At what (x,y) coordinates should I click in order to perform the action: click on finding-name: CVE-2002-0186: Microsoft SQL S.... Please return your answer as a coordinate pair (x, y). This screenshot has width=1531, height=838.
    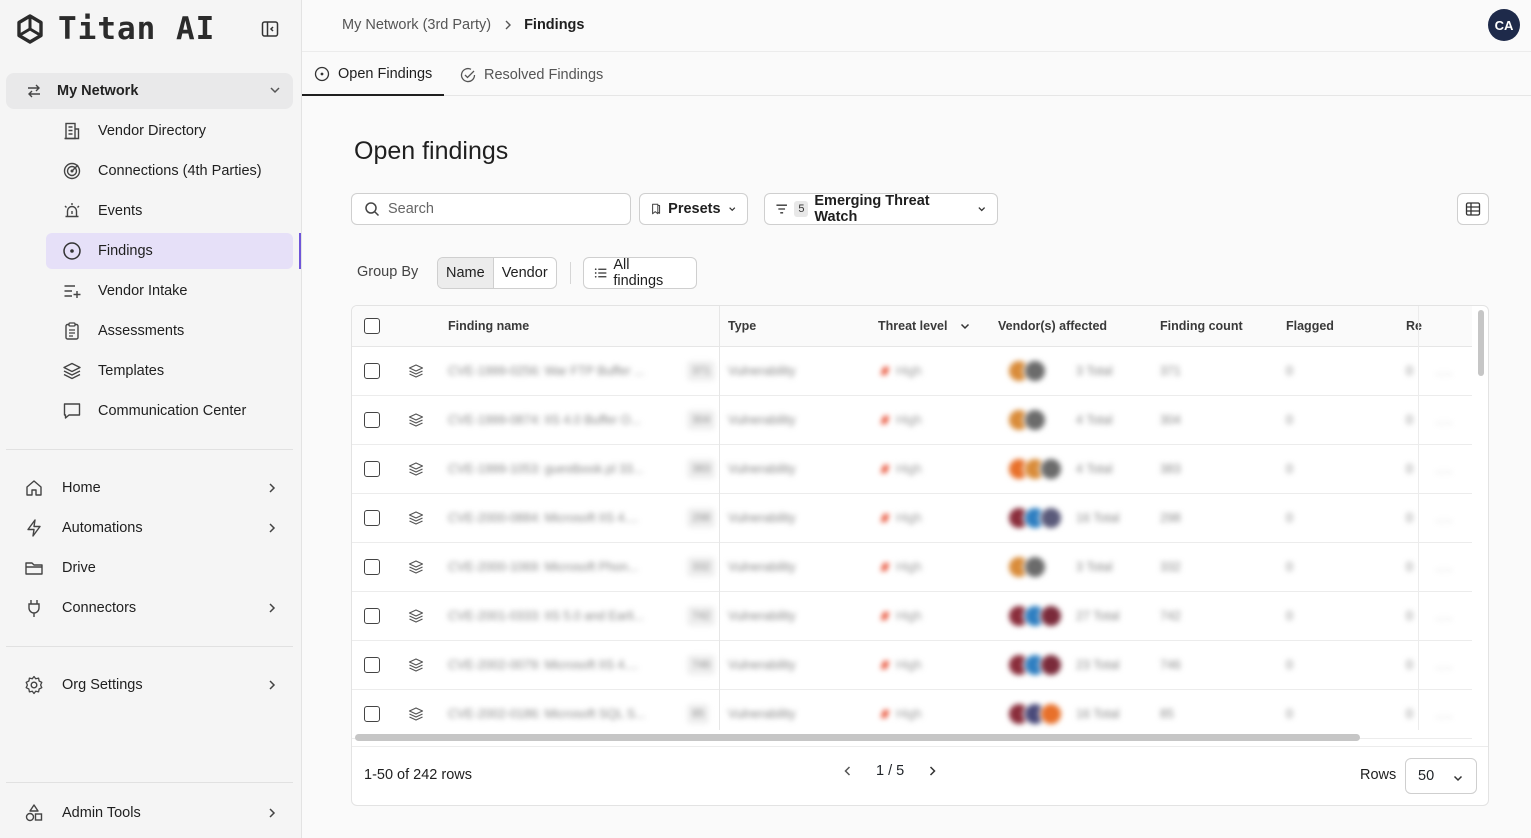
    Looking at the image, I should click on (547, 714).